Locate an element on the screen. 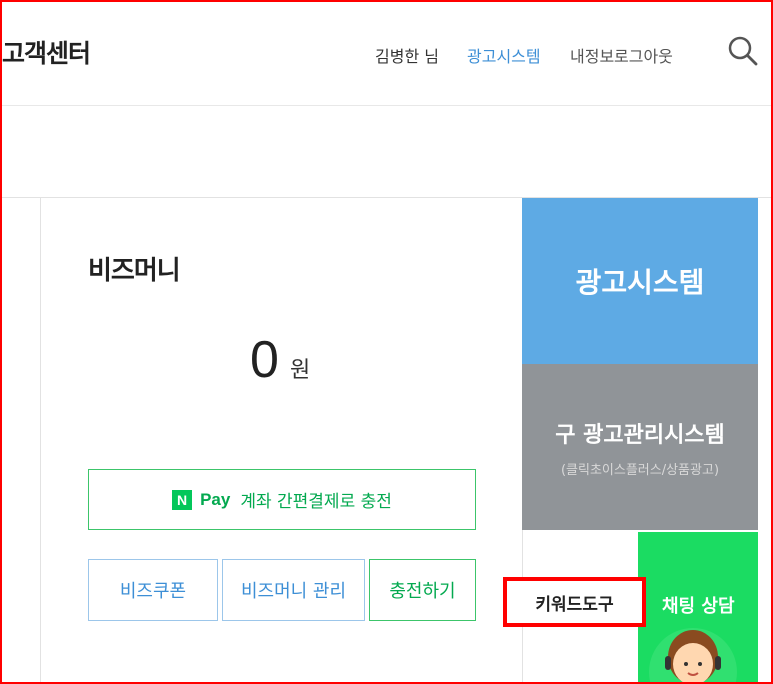 Image resolution: width=773 pixels, height=684 pixels. charge-button: 충전하기 is located at coordinates (422, 590).